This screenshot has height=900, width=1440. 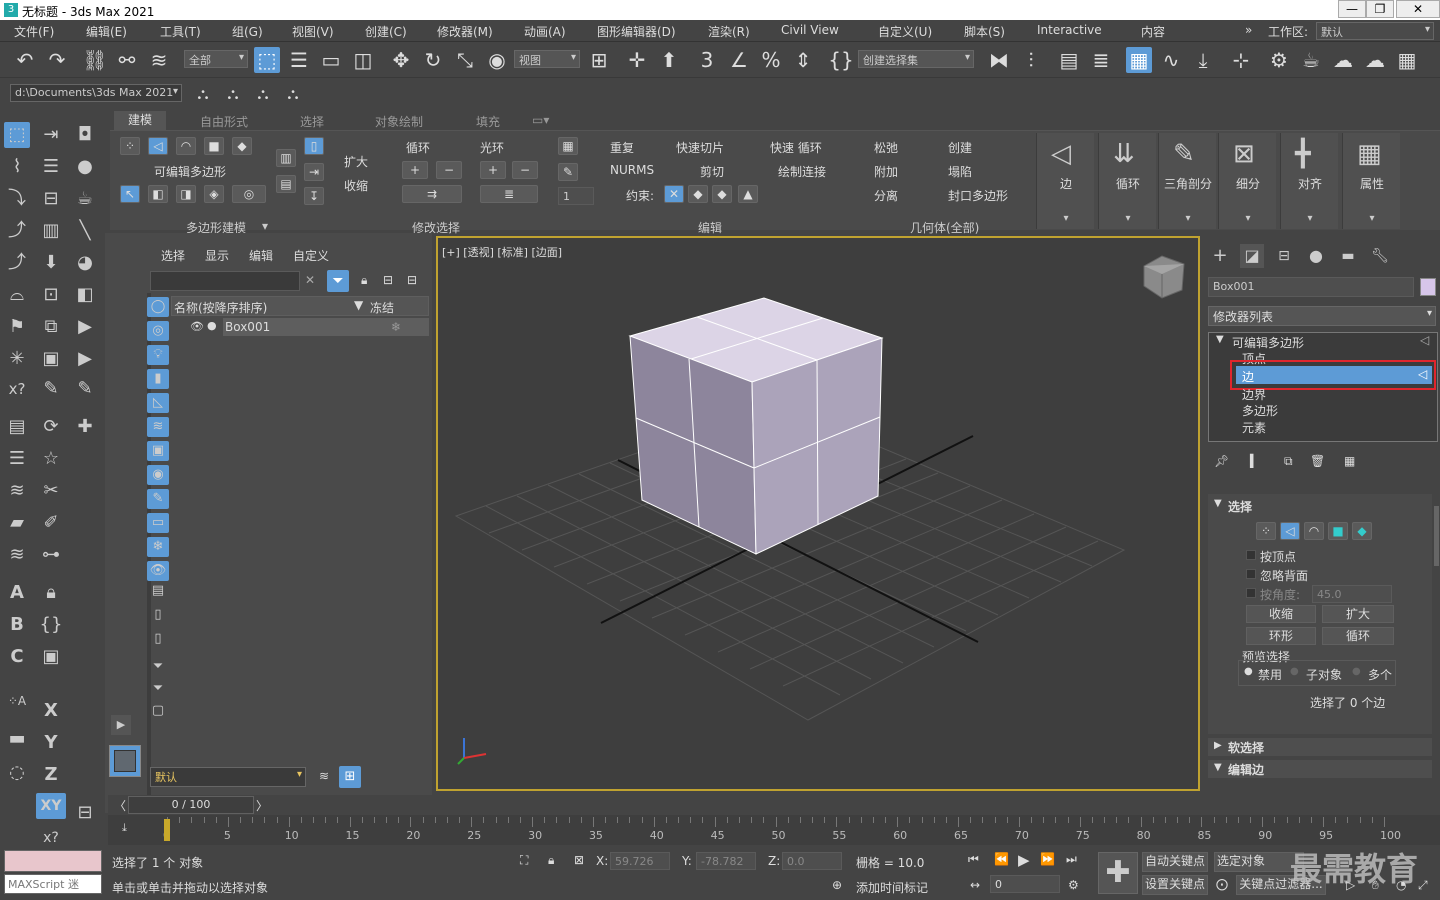 What do you see at coordinates (579, 860) in the screenshot?
I see `abs-mode-icon: ⊠` at bounding box center [579, 860].